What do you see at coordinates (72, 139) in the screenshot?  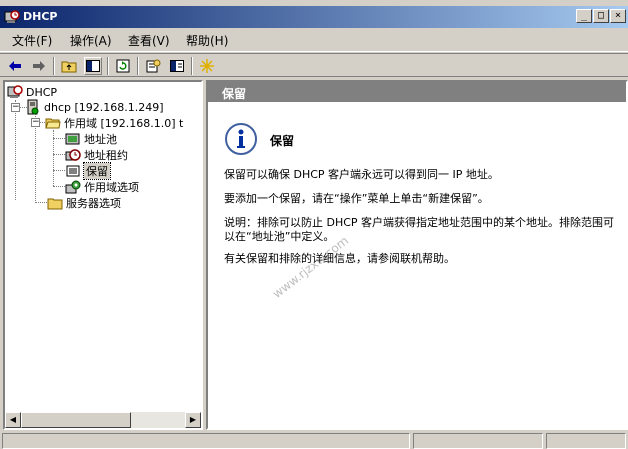 I see `address-pool-icon` at bounding box center [72, 139].